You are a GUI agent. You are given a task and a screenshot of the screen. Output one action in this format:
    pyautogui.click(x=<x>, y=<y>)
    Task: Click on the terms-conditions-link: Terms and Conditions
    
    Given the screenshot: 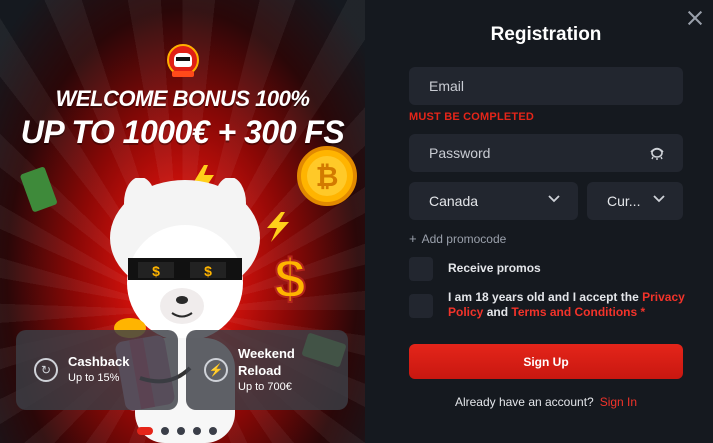 What is the action you would take?
    pyautogui.click(x=574, y=312)
    